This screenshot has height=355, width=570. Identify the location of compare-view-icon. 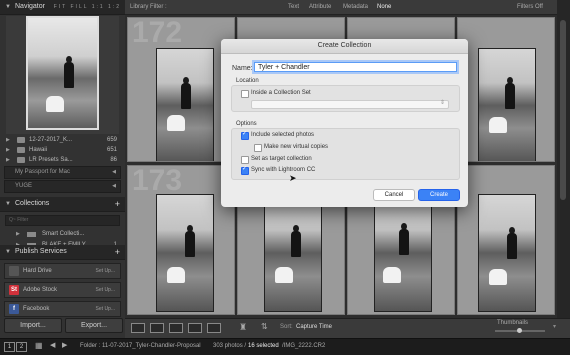
(176, 328).